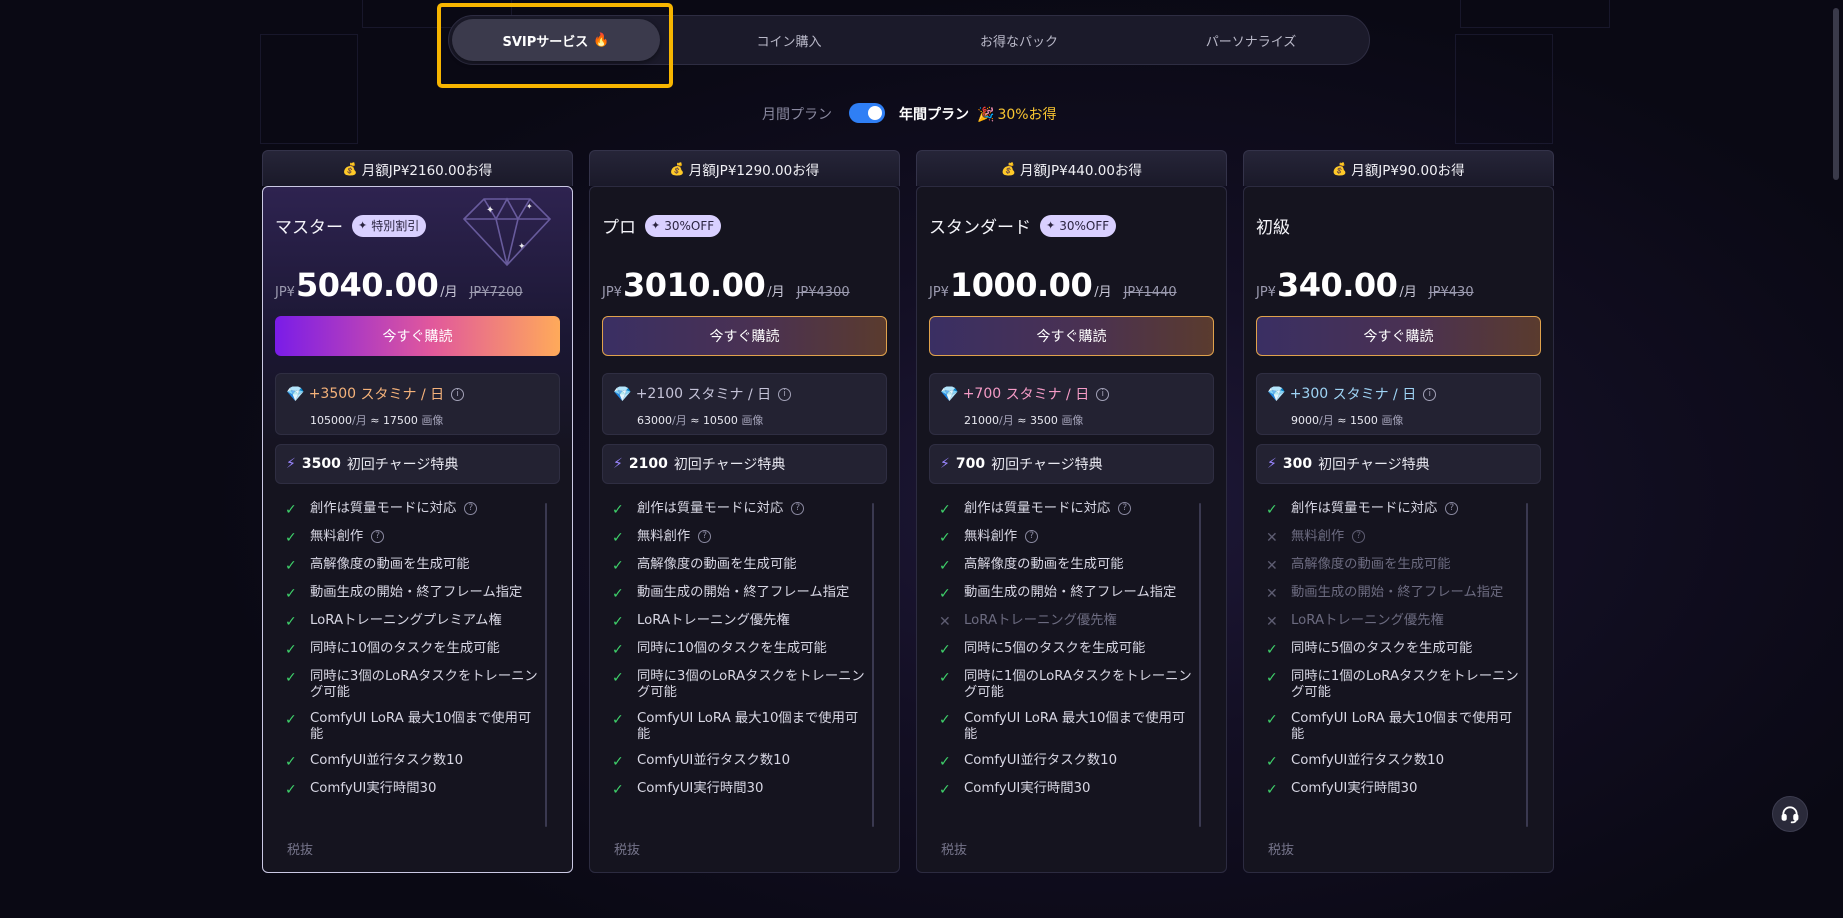 The height and width of the screenshot is (918, 1843). I want to click on stamina-row: 💎 +2100 スタミナ / 日 i, so click(702, 394).